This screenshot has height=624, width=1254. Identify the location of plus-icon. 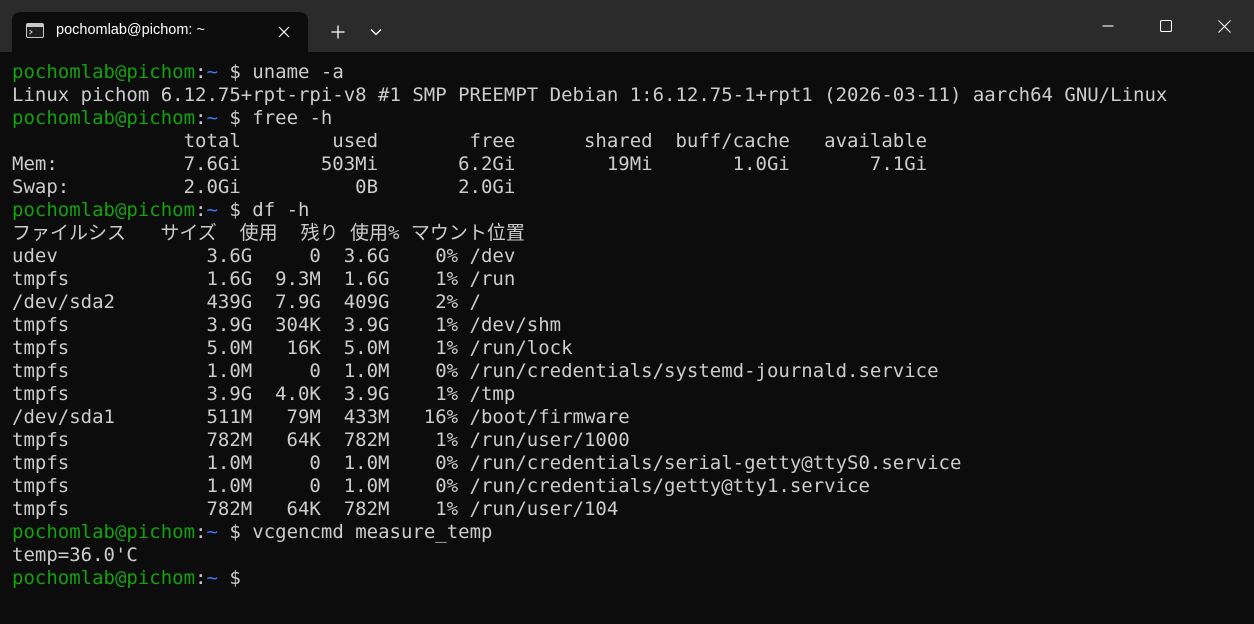
(338, 32).